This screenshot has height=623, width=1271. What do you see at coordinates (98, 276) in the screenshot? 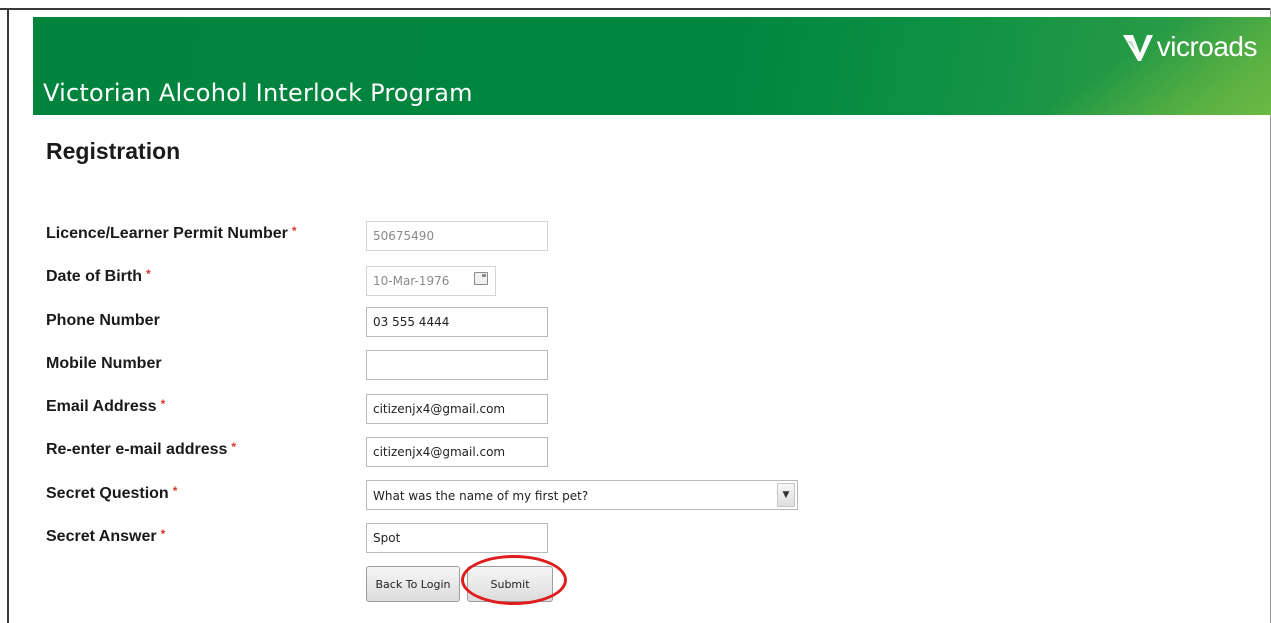
I see `dob-label: Date of Birth *` at bounding box center [98, 276].